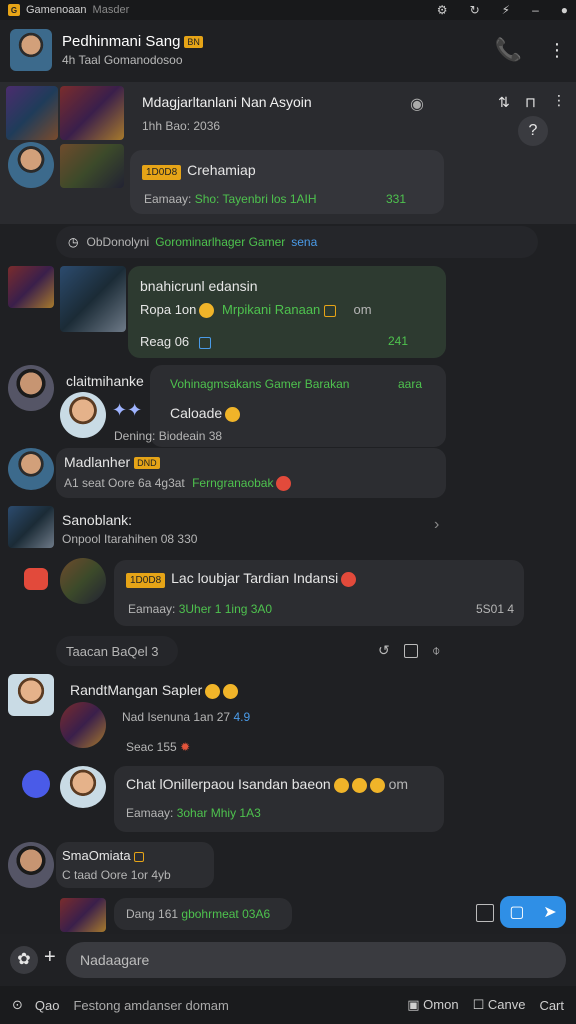  What do you see at coordinates (227, 102) in the screenshot?
I see `pinned-title: Mdagjarltanlani Nan Asyoin` at bounding box center [227, 102].